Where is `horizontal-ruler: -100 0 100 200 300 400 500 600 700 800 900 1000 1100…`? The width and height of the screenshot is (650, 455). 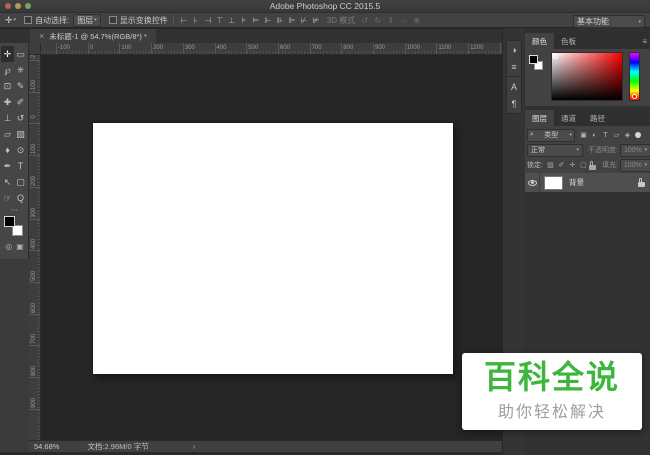
horizontal-ruler: -100 0 100 200 300 400 500 600 700 800 900 1000 1100… is located at coordinates (271, 49).